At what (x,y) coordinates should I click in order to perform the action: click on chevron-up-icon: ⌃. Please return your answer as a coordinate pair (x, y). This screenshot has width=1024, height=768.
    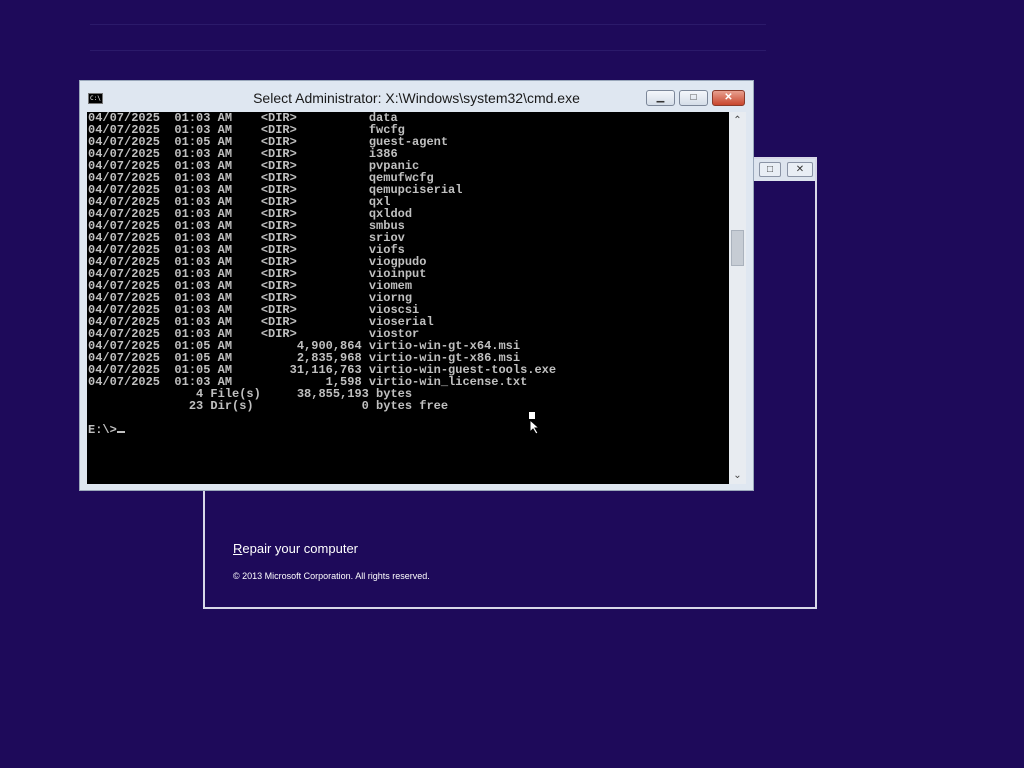
    Looking at the image, I should click on (737, 120).